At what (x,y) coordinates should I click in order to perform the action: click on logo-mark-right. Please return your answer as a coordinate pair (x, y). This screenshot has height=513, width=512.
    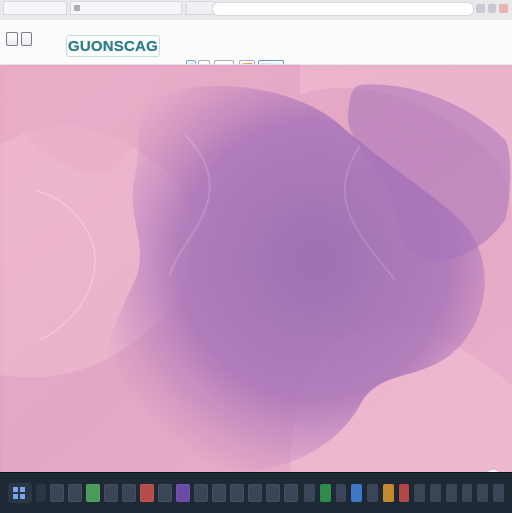
    Looking at the image, I should click on (26, 39).